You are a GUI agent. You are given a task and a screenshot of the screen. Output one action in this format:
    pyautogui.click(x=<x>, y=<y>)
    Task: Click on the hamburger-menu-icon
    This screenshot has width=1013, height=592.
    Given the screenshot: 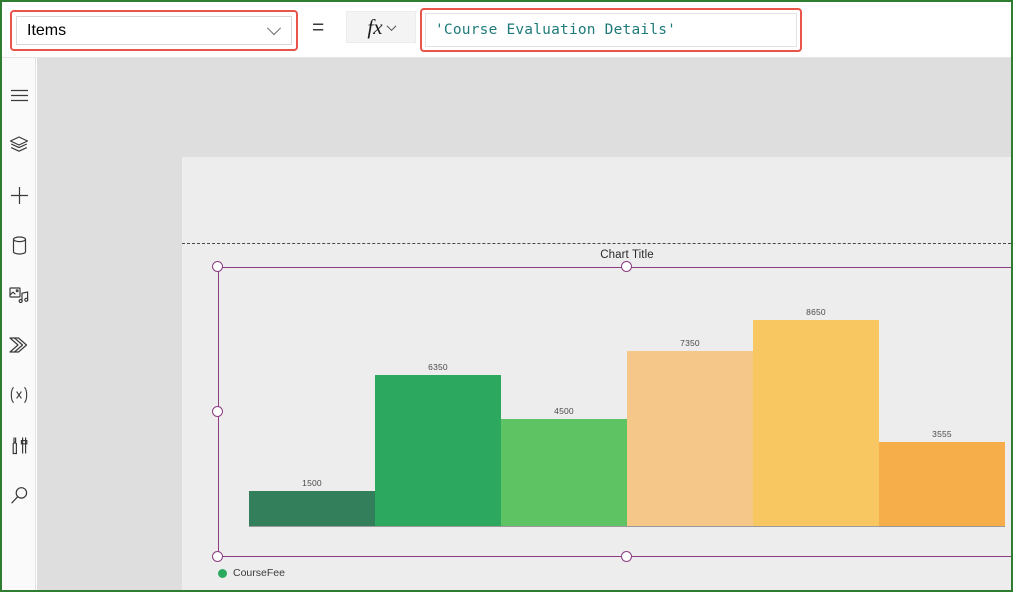 What is the action you would take?
    pyautogui.click(x=19, y=95)
    